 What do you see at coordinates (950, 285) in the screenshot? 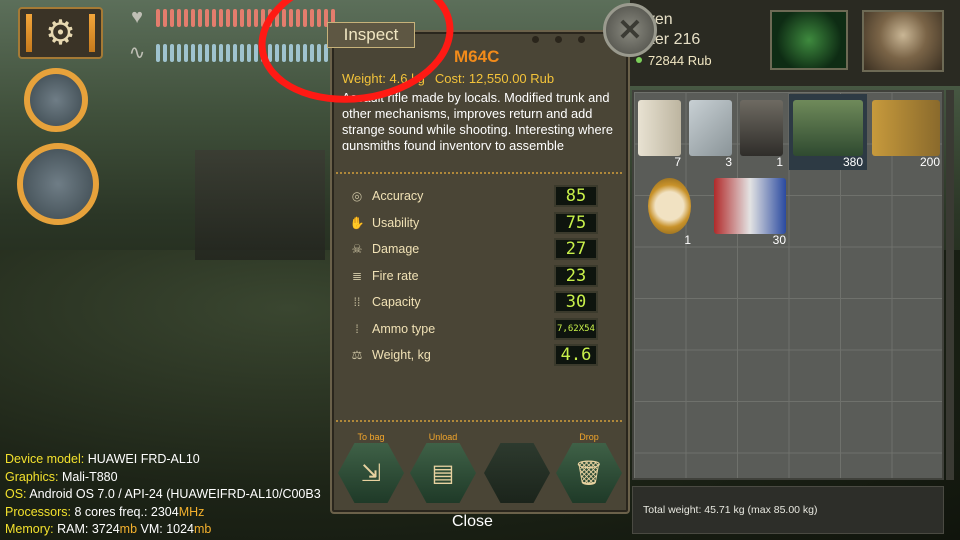
I see `inventory-scrollbar` at bounding box center [950, 285].